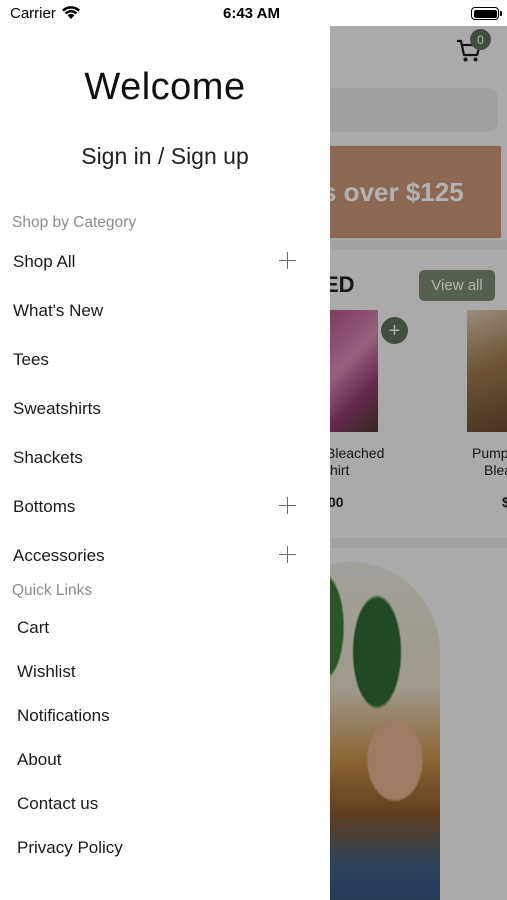  What do you see at coordinates (31, 360) in the screenshot?
I see `category-tees: Tees` at bounding box center [31, 360].